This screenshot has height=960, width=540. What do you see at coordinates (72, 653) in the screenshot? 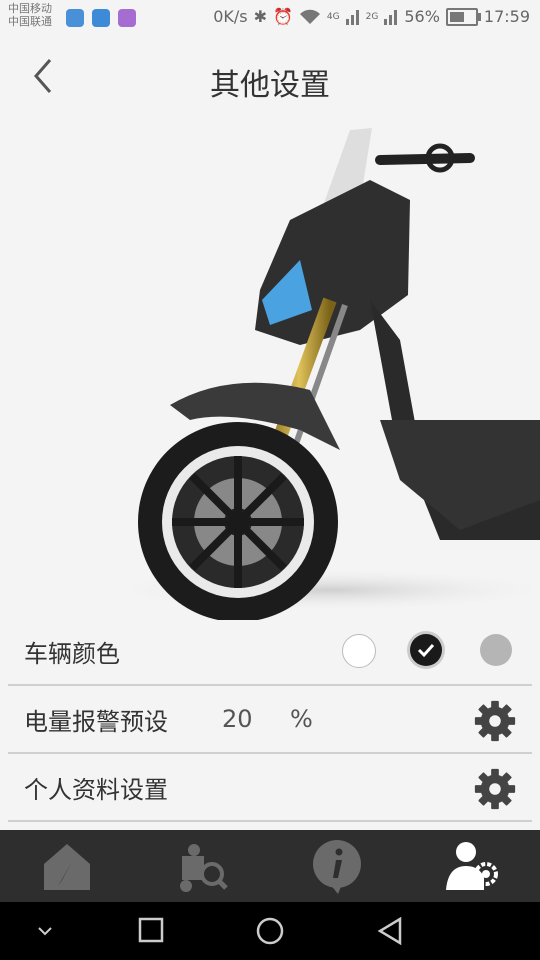
I see `vehicle-color-label: 车辆颜色` at bounding box center [72, 653].